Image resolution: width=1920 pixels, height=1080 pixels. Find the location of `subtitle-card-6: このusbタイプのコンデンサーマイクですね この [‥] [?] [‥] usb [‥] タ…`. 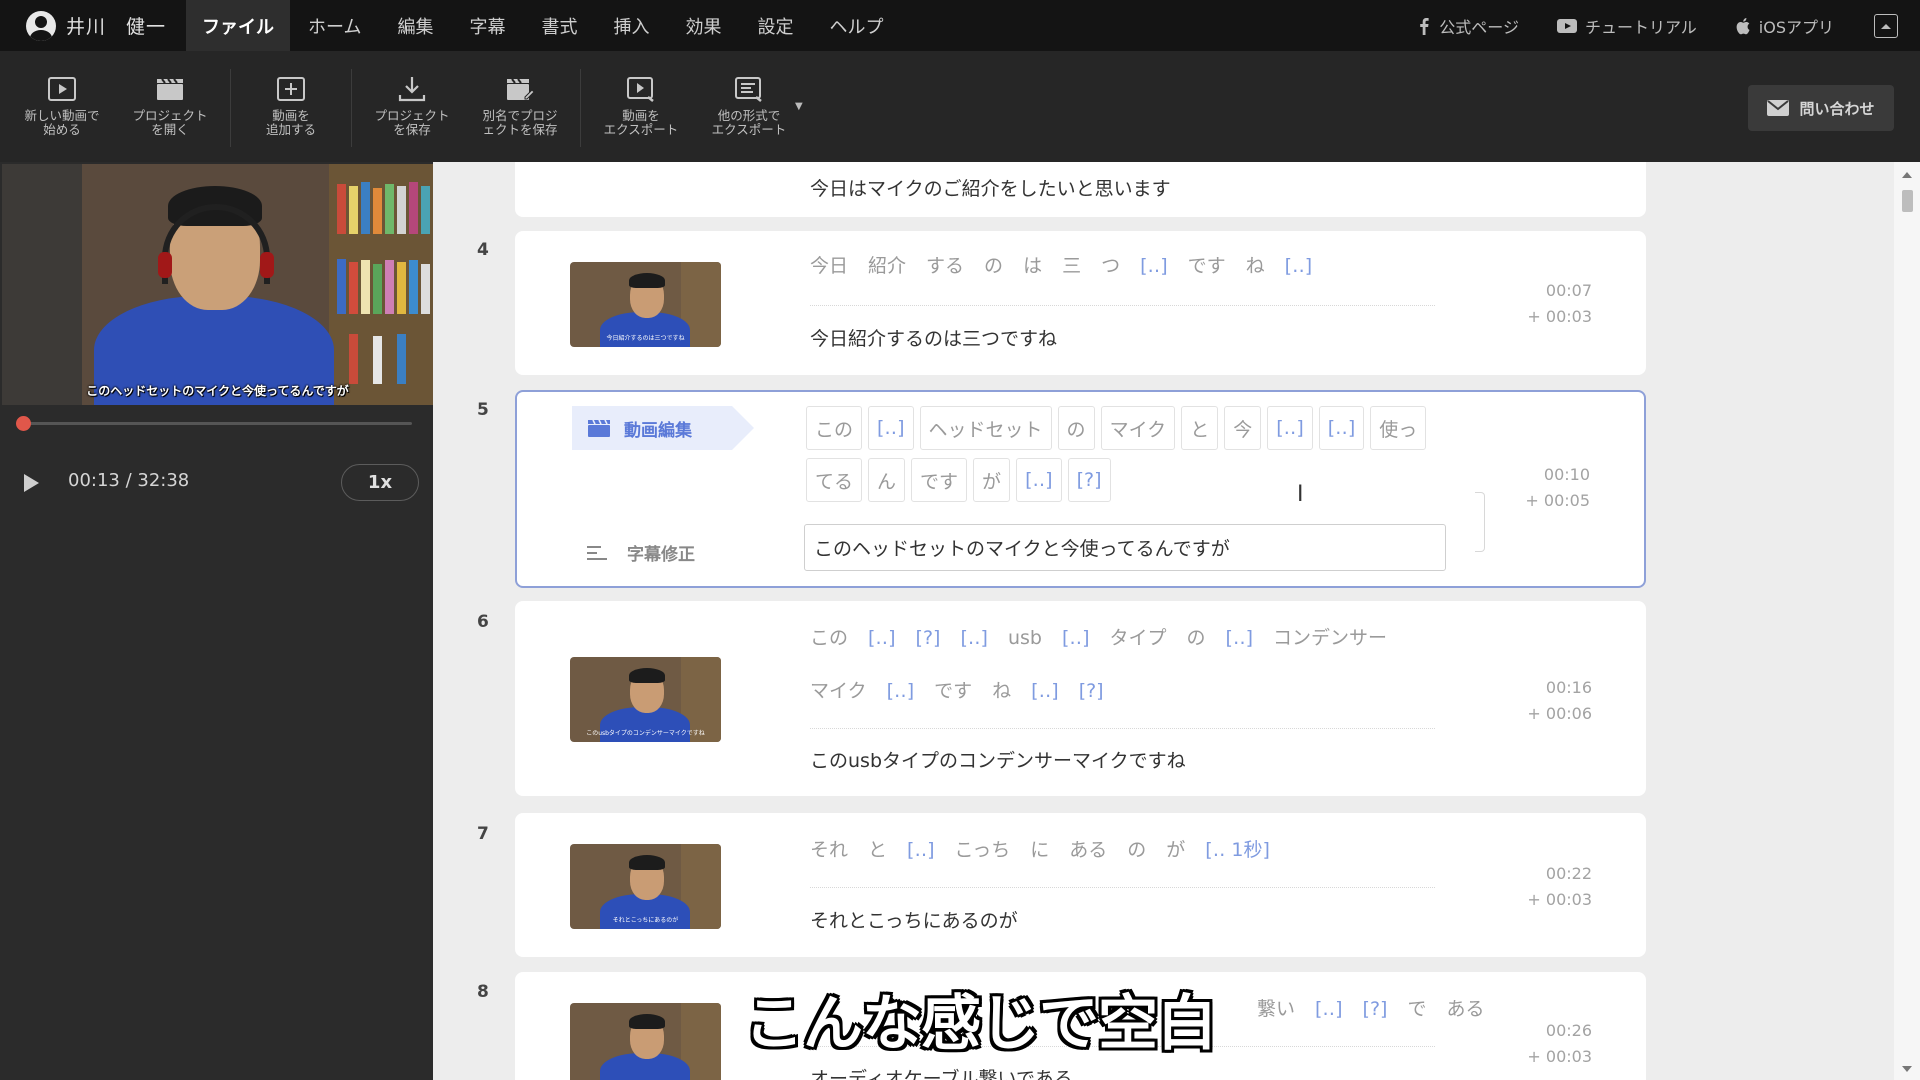

subtitle-card-6: このusbタイプのコンデンサーマイクですね この [‥] [?] [‥] usb [‥] タ… is located at coordinates (1080, 698).